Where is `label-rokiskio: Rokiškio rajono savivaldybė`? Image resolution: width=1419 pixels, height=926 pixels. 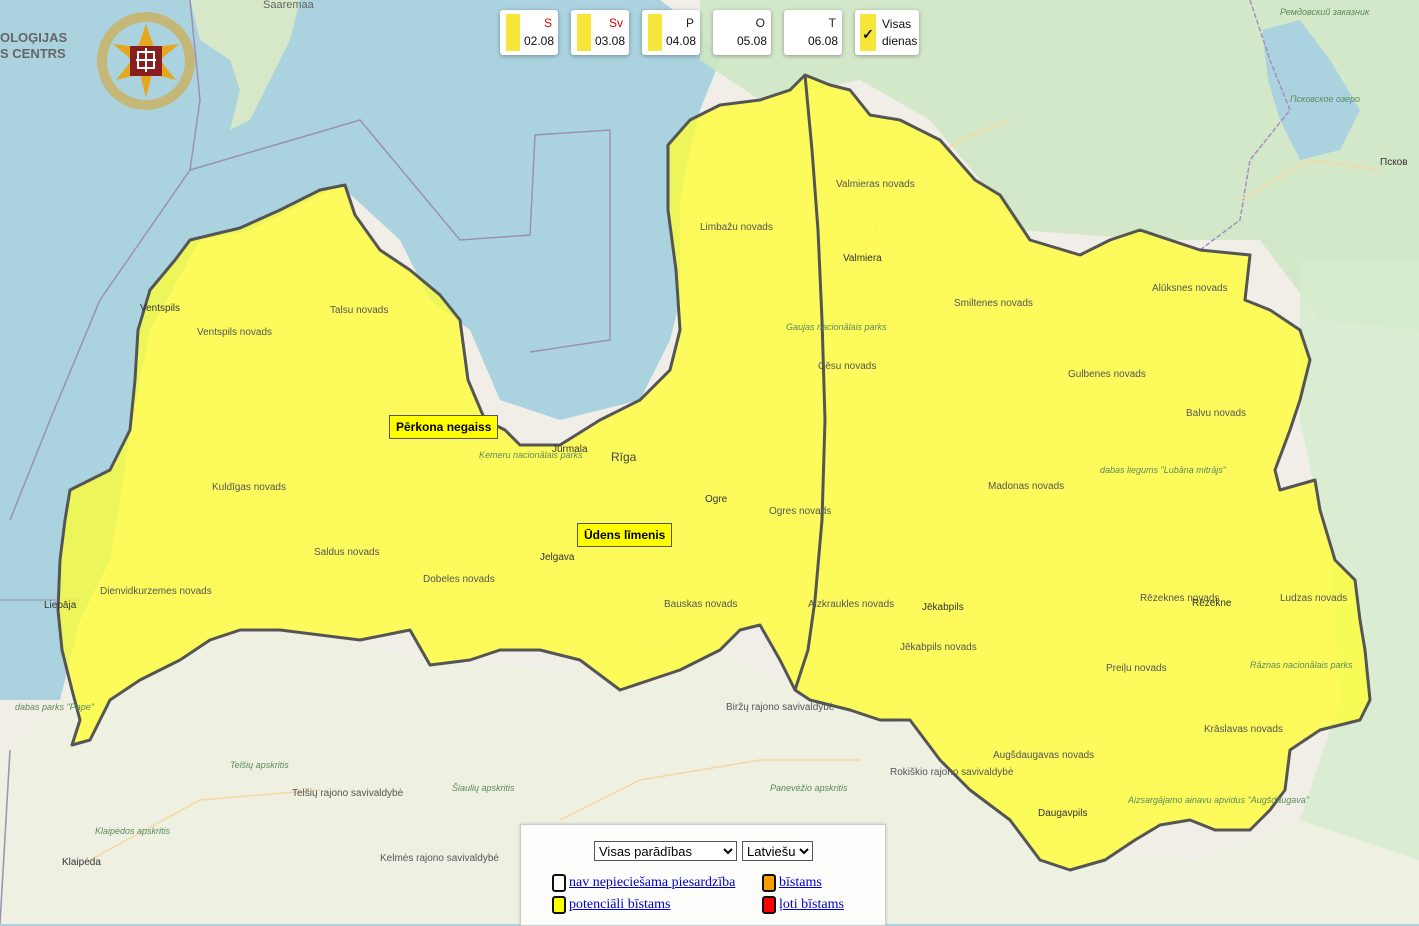 label-rokiskio: Rokiškio rajono savivaldybė is located at coordinates (952, 772).